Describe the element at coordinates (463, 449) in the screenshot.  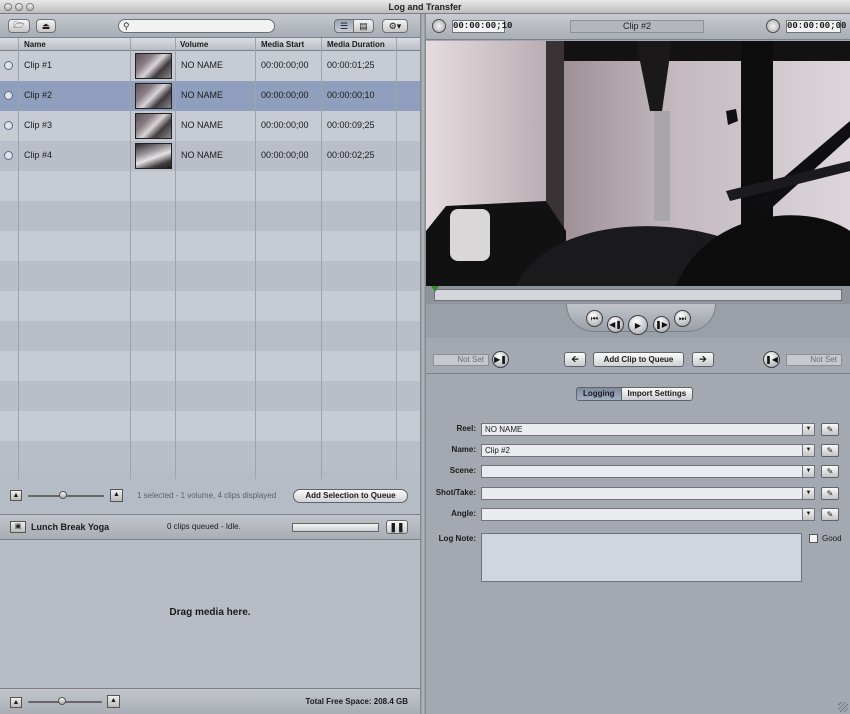
I see `name-label: Name:` at that location.